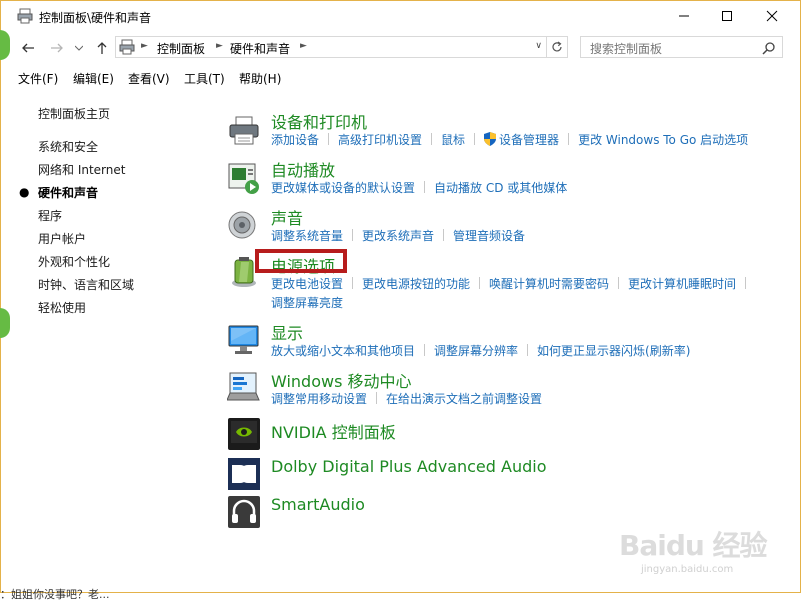 The image size is (801, 602). Describe the element at coordinates (549, 284) in the screenshot. I see `link-require-password-wake: 唤醒计算机时需要密码` at that location.